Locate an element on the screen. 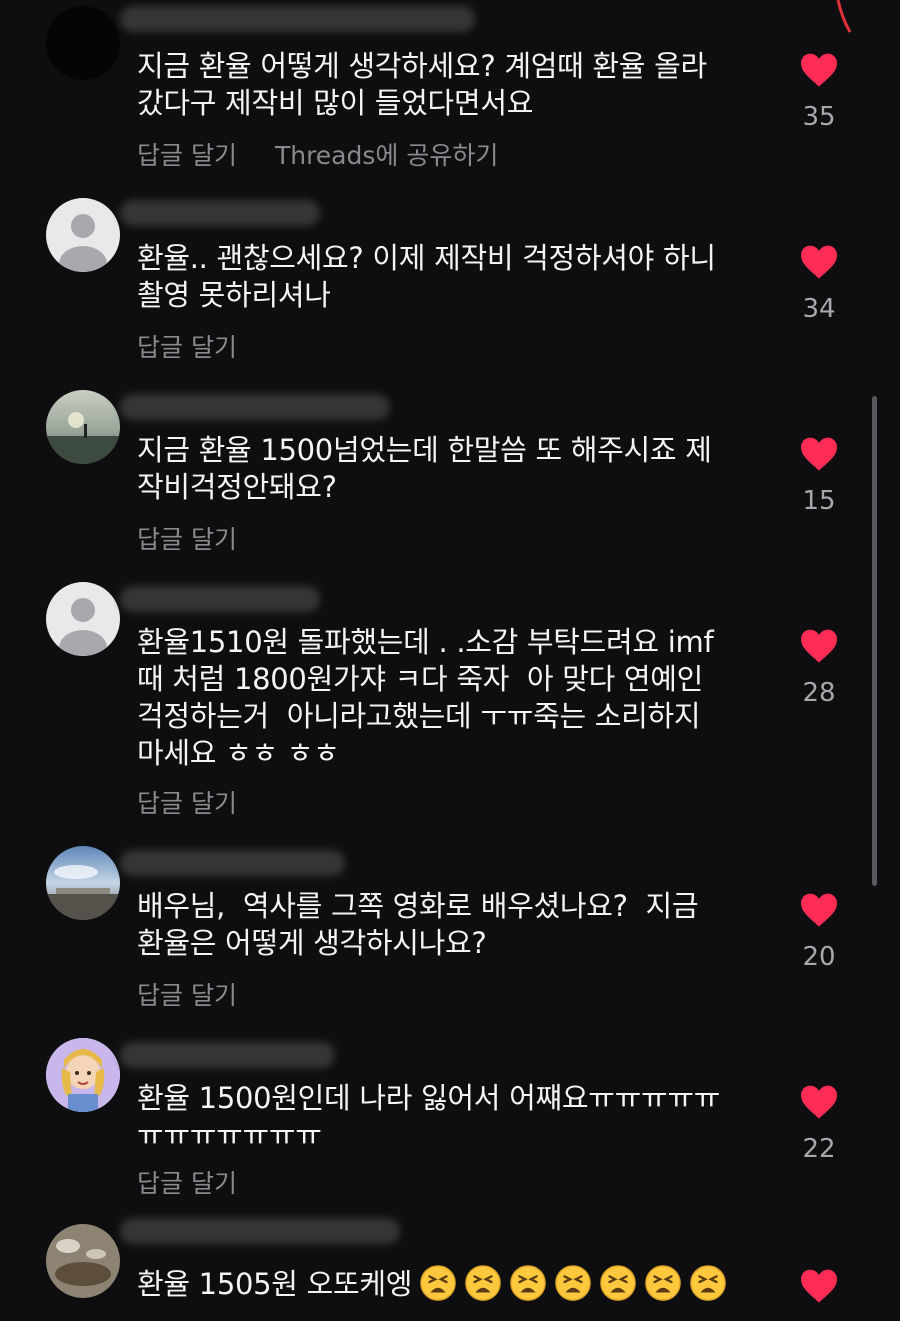 The width and height of the screenshot is (900, 1321). comment-text: 환율.. 괜찮으세요? 이제 제작비 걱정하셔야 하니 촬영 못하리셔나 is located at coordinates (426, 276).